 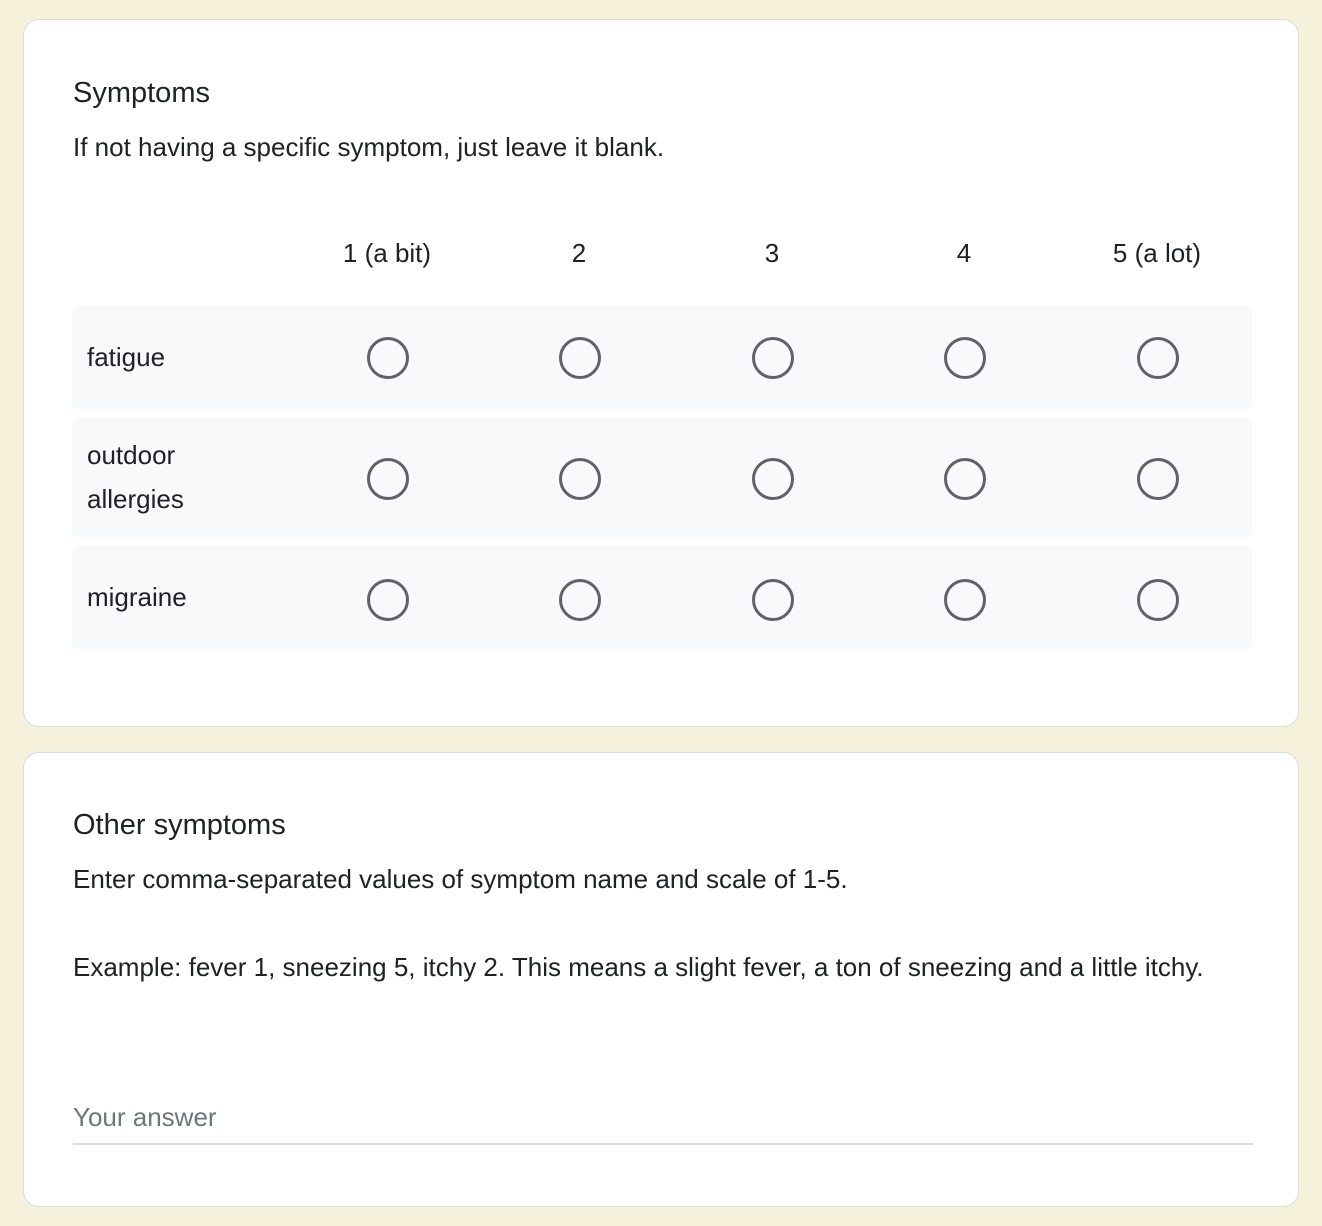 I want to click on column-label-2: 2, so click(x=579, y=253).